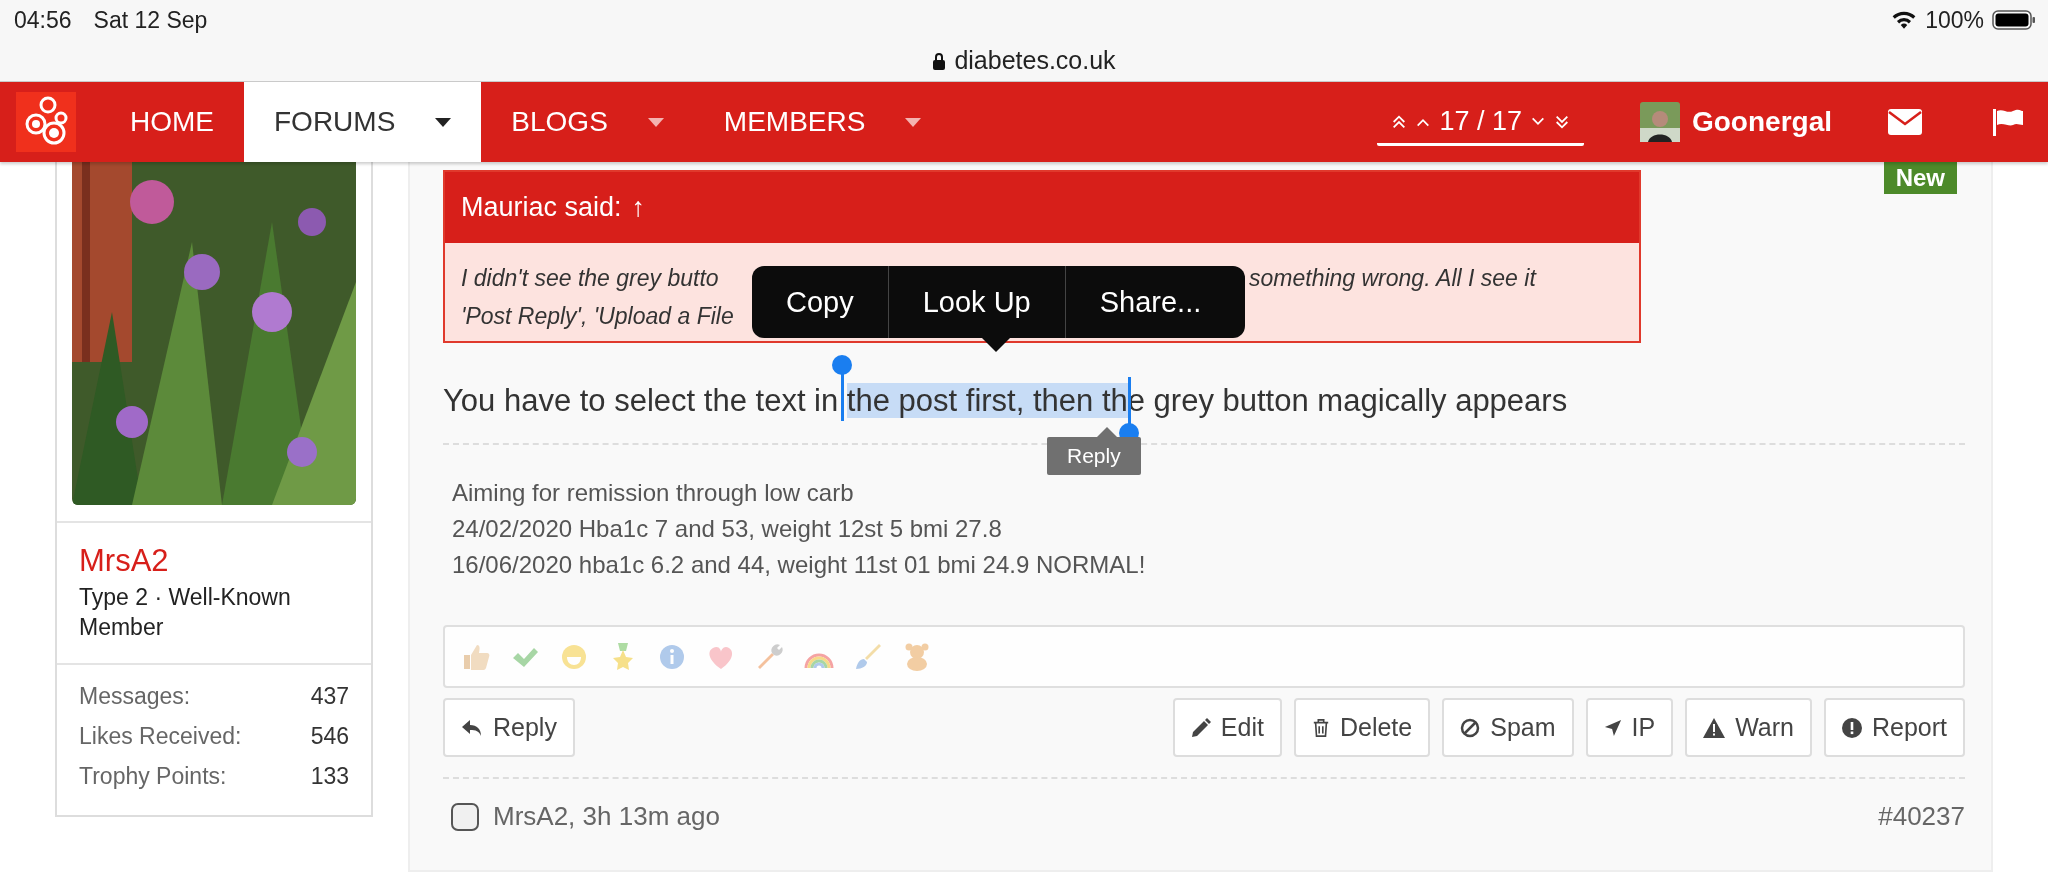 The width and height of the screenshot is (2048, 895). I want to click on member-name: MrsA2, so click(214, 561).